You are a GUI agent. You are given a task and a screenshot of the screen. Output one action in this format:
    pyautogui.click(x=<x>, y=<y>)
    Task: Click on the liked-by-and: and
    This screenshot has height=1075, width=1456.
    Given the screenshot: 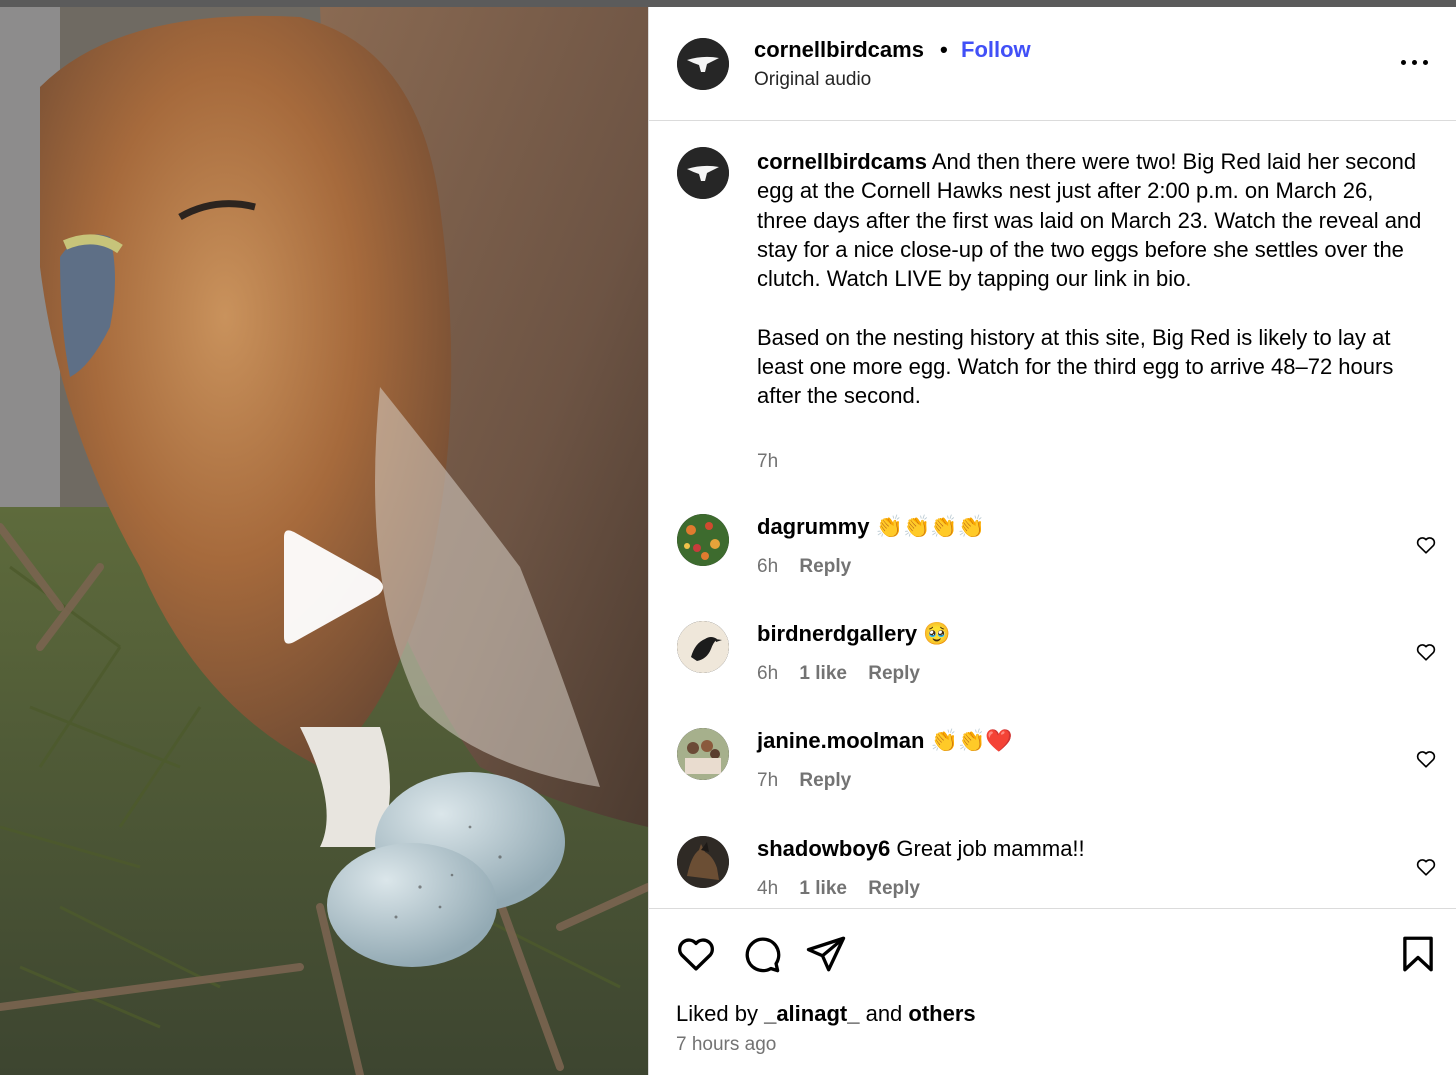 What is the action you would take?
    pyautogui.click(x=884, y=1013)
    